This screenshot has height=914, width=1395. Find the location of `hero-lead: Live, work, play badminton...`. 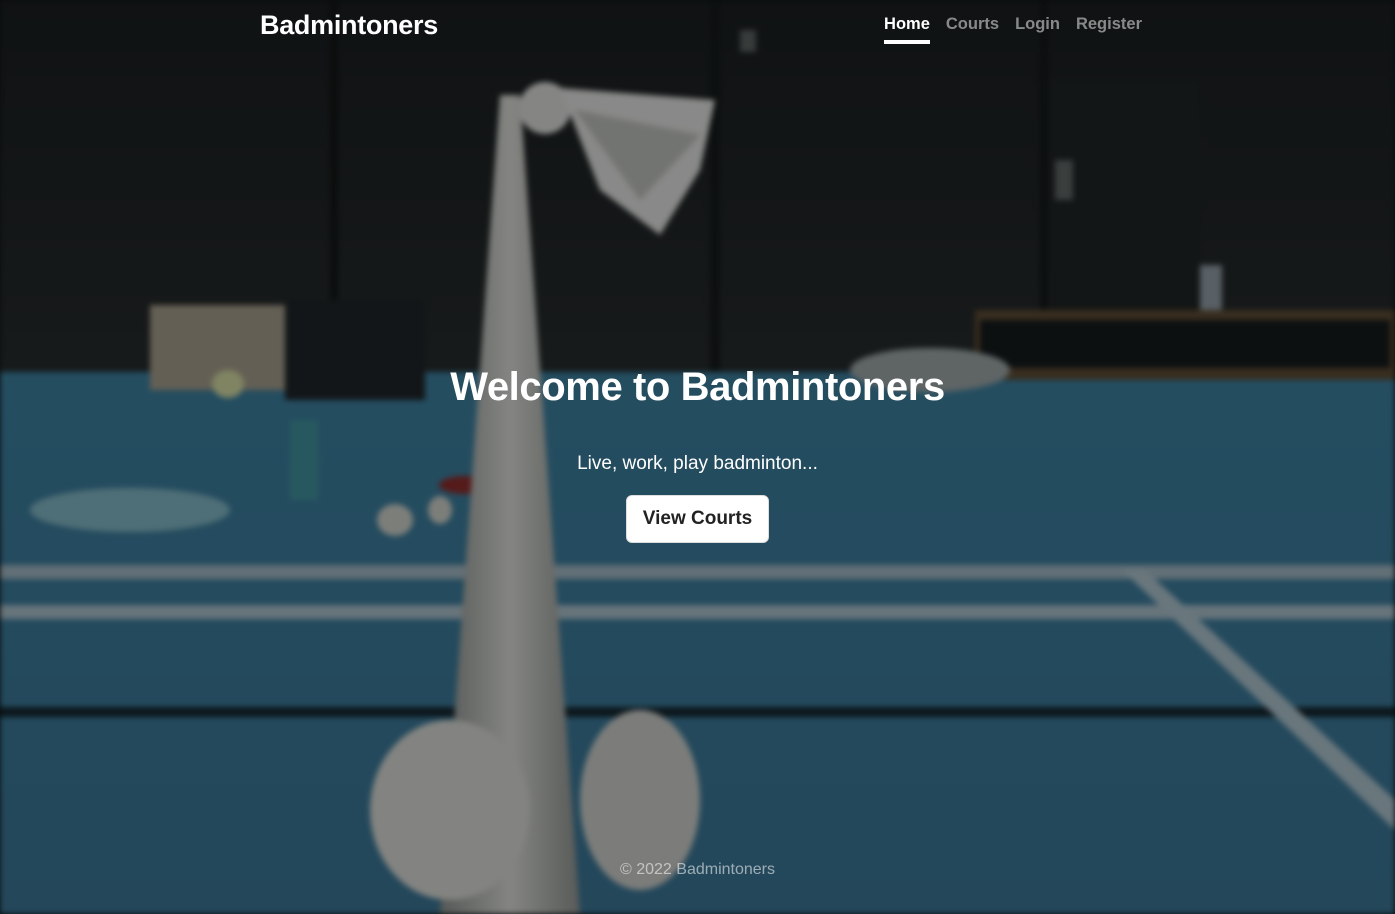

hero-lead: Live, work, play badminton... is located at coordinates (697, 463).